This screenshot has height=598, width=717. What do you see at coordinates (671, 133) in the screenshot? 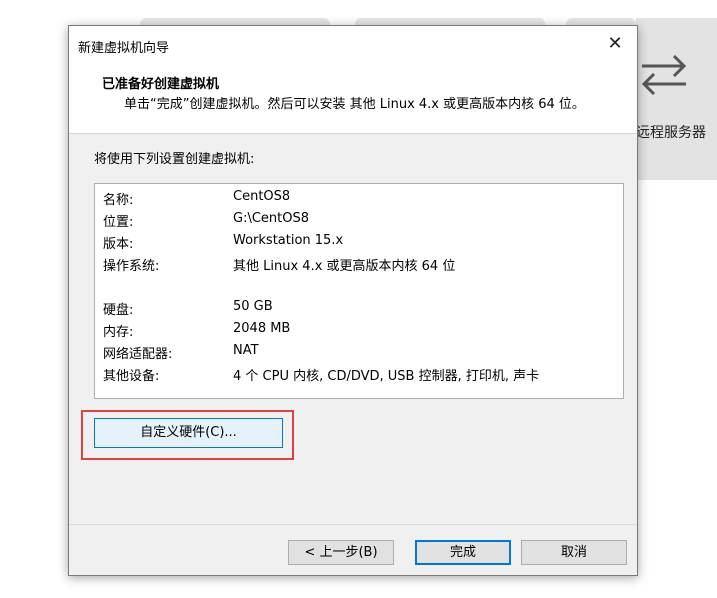
I see `remote-server-label: 远程服务器` at bounding box center [671, 133].